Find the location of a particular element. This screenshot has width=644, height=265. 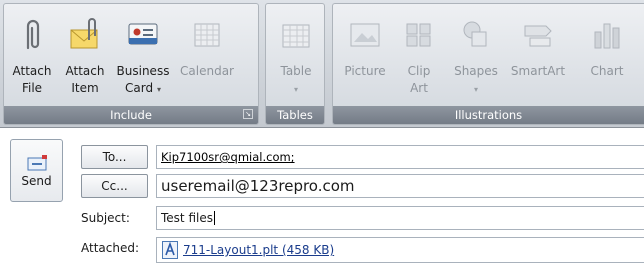

cc-recipient: useremail@123repro.com is located at coordinates (258, 186).